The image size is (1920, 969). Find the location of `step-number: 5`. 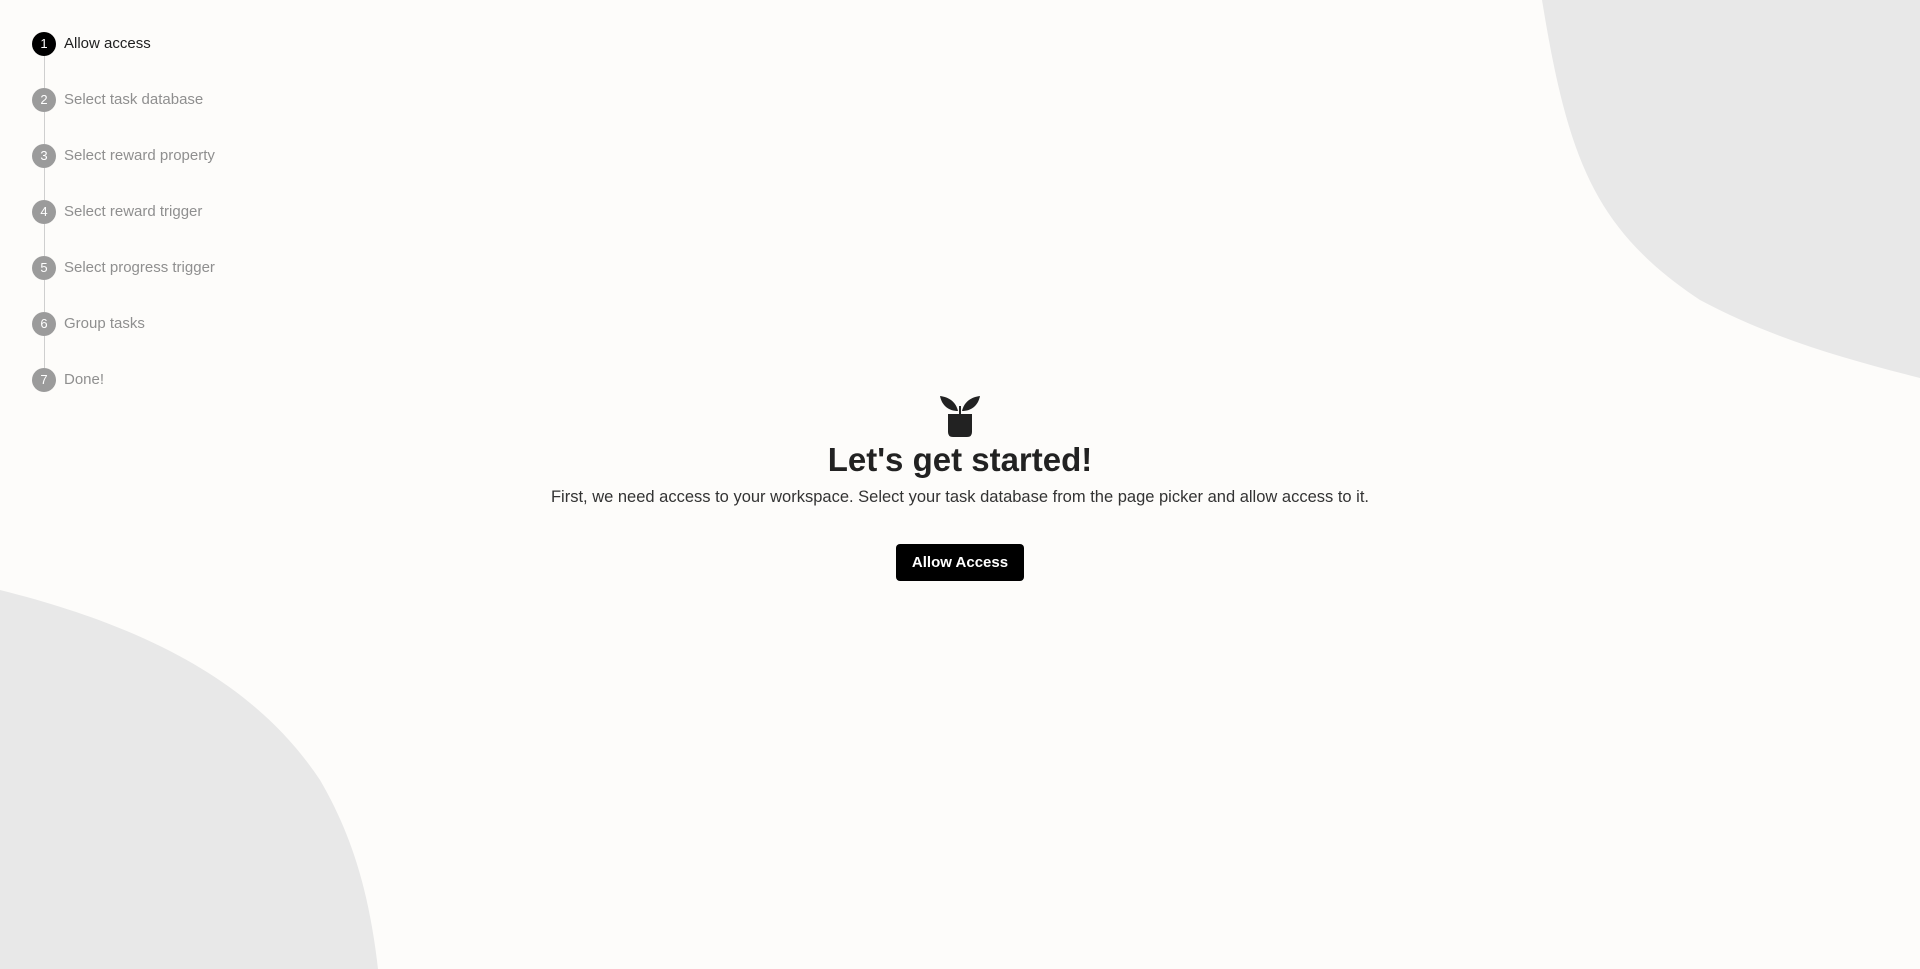

step-number: 5 is located at coordinates (44, 268).